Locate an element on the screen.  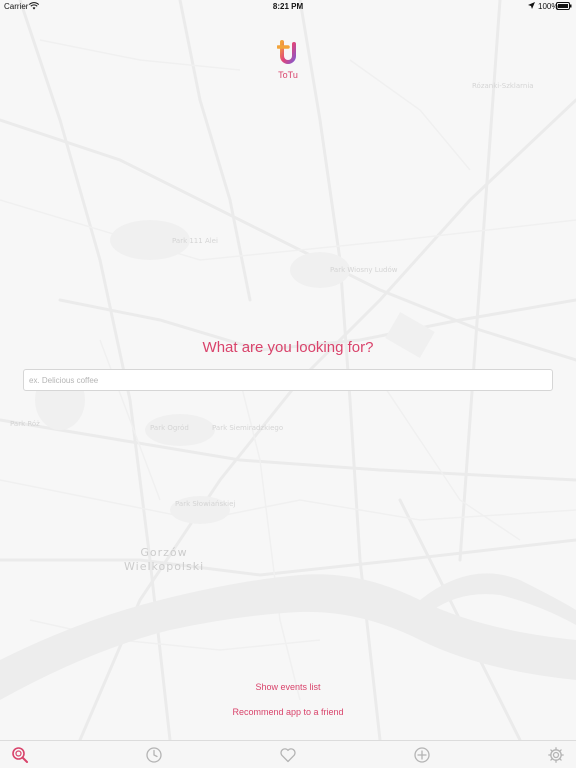
gear-icon is located at coordinates (556, 755).